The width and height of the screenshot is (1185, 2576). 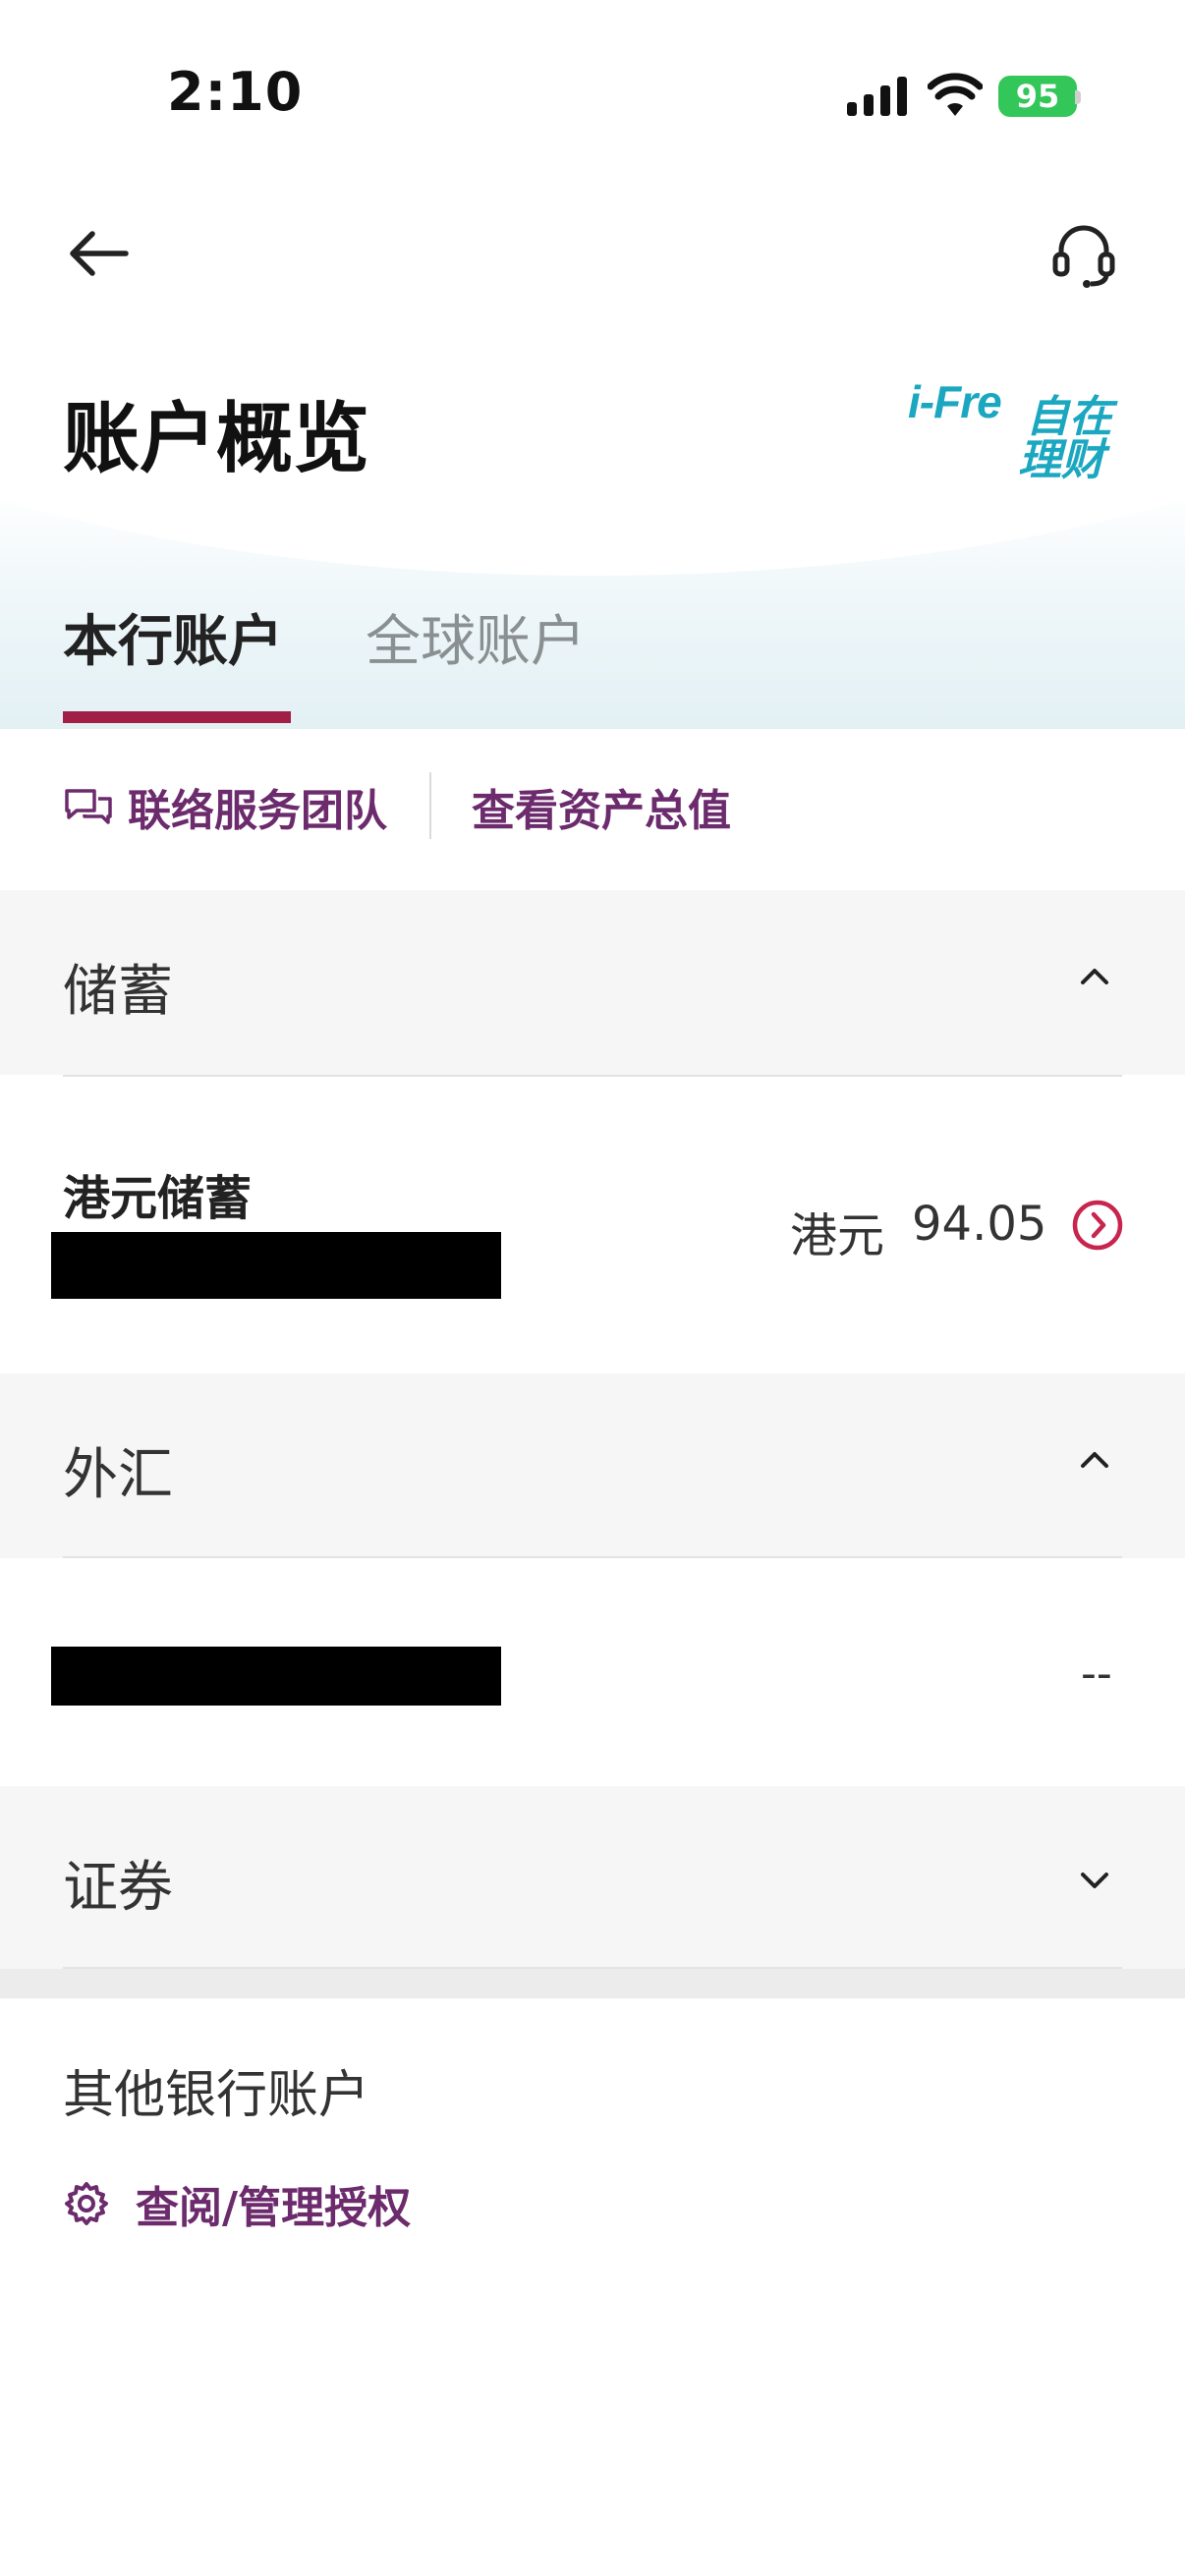 What do you see at coordinates (1078, 97) in the screenshot?
I see `battery-tip` at bounding box center [1078, 97].